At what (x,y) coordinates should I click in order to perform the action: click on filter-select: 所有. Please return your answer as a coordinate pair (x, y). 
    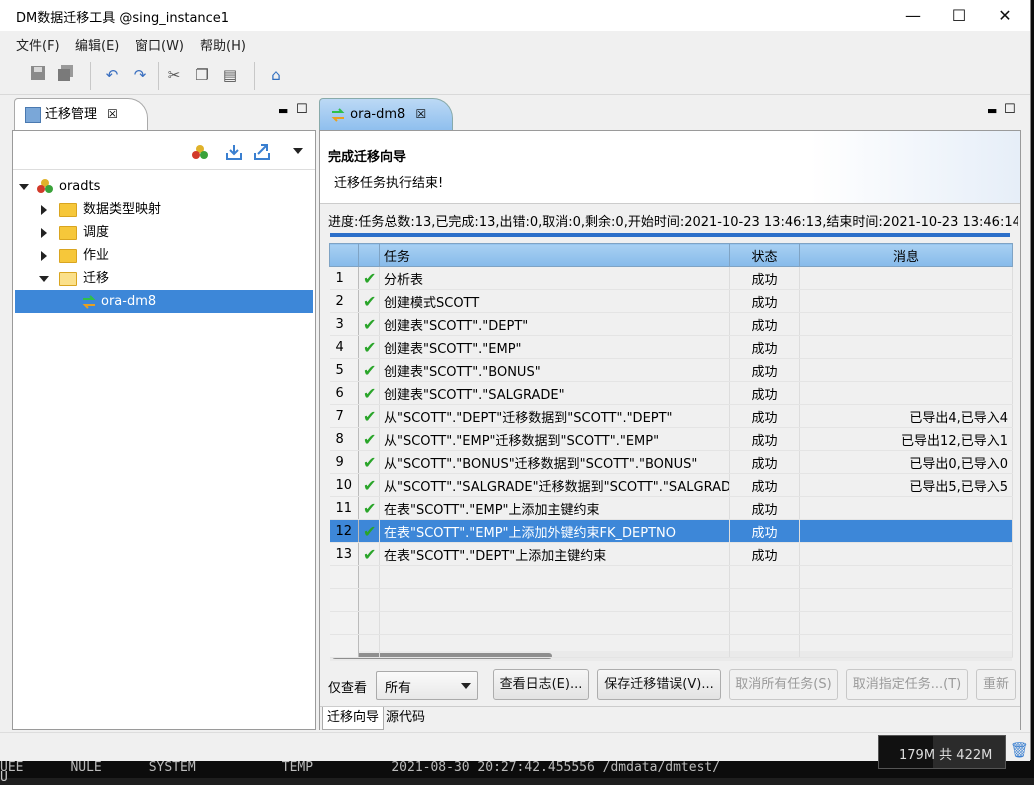
    Looking at the image, I should click on (427, 685).